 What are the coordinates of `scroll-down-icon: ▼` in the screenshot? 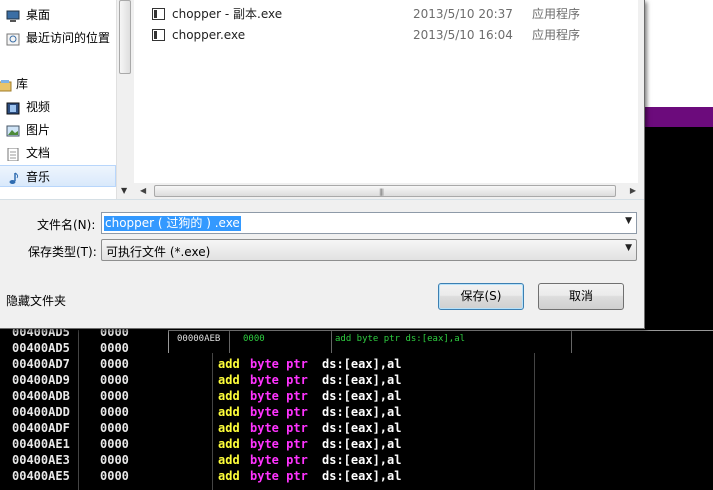 It's located at (124, 190).